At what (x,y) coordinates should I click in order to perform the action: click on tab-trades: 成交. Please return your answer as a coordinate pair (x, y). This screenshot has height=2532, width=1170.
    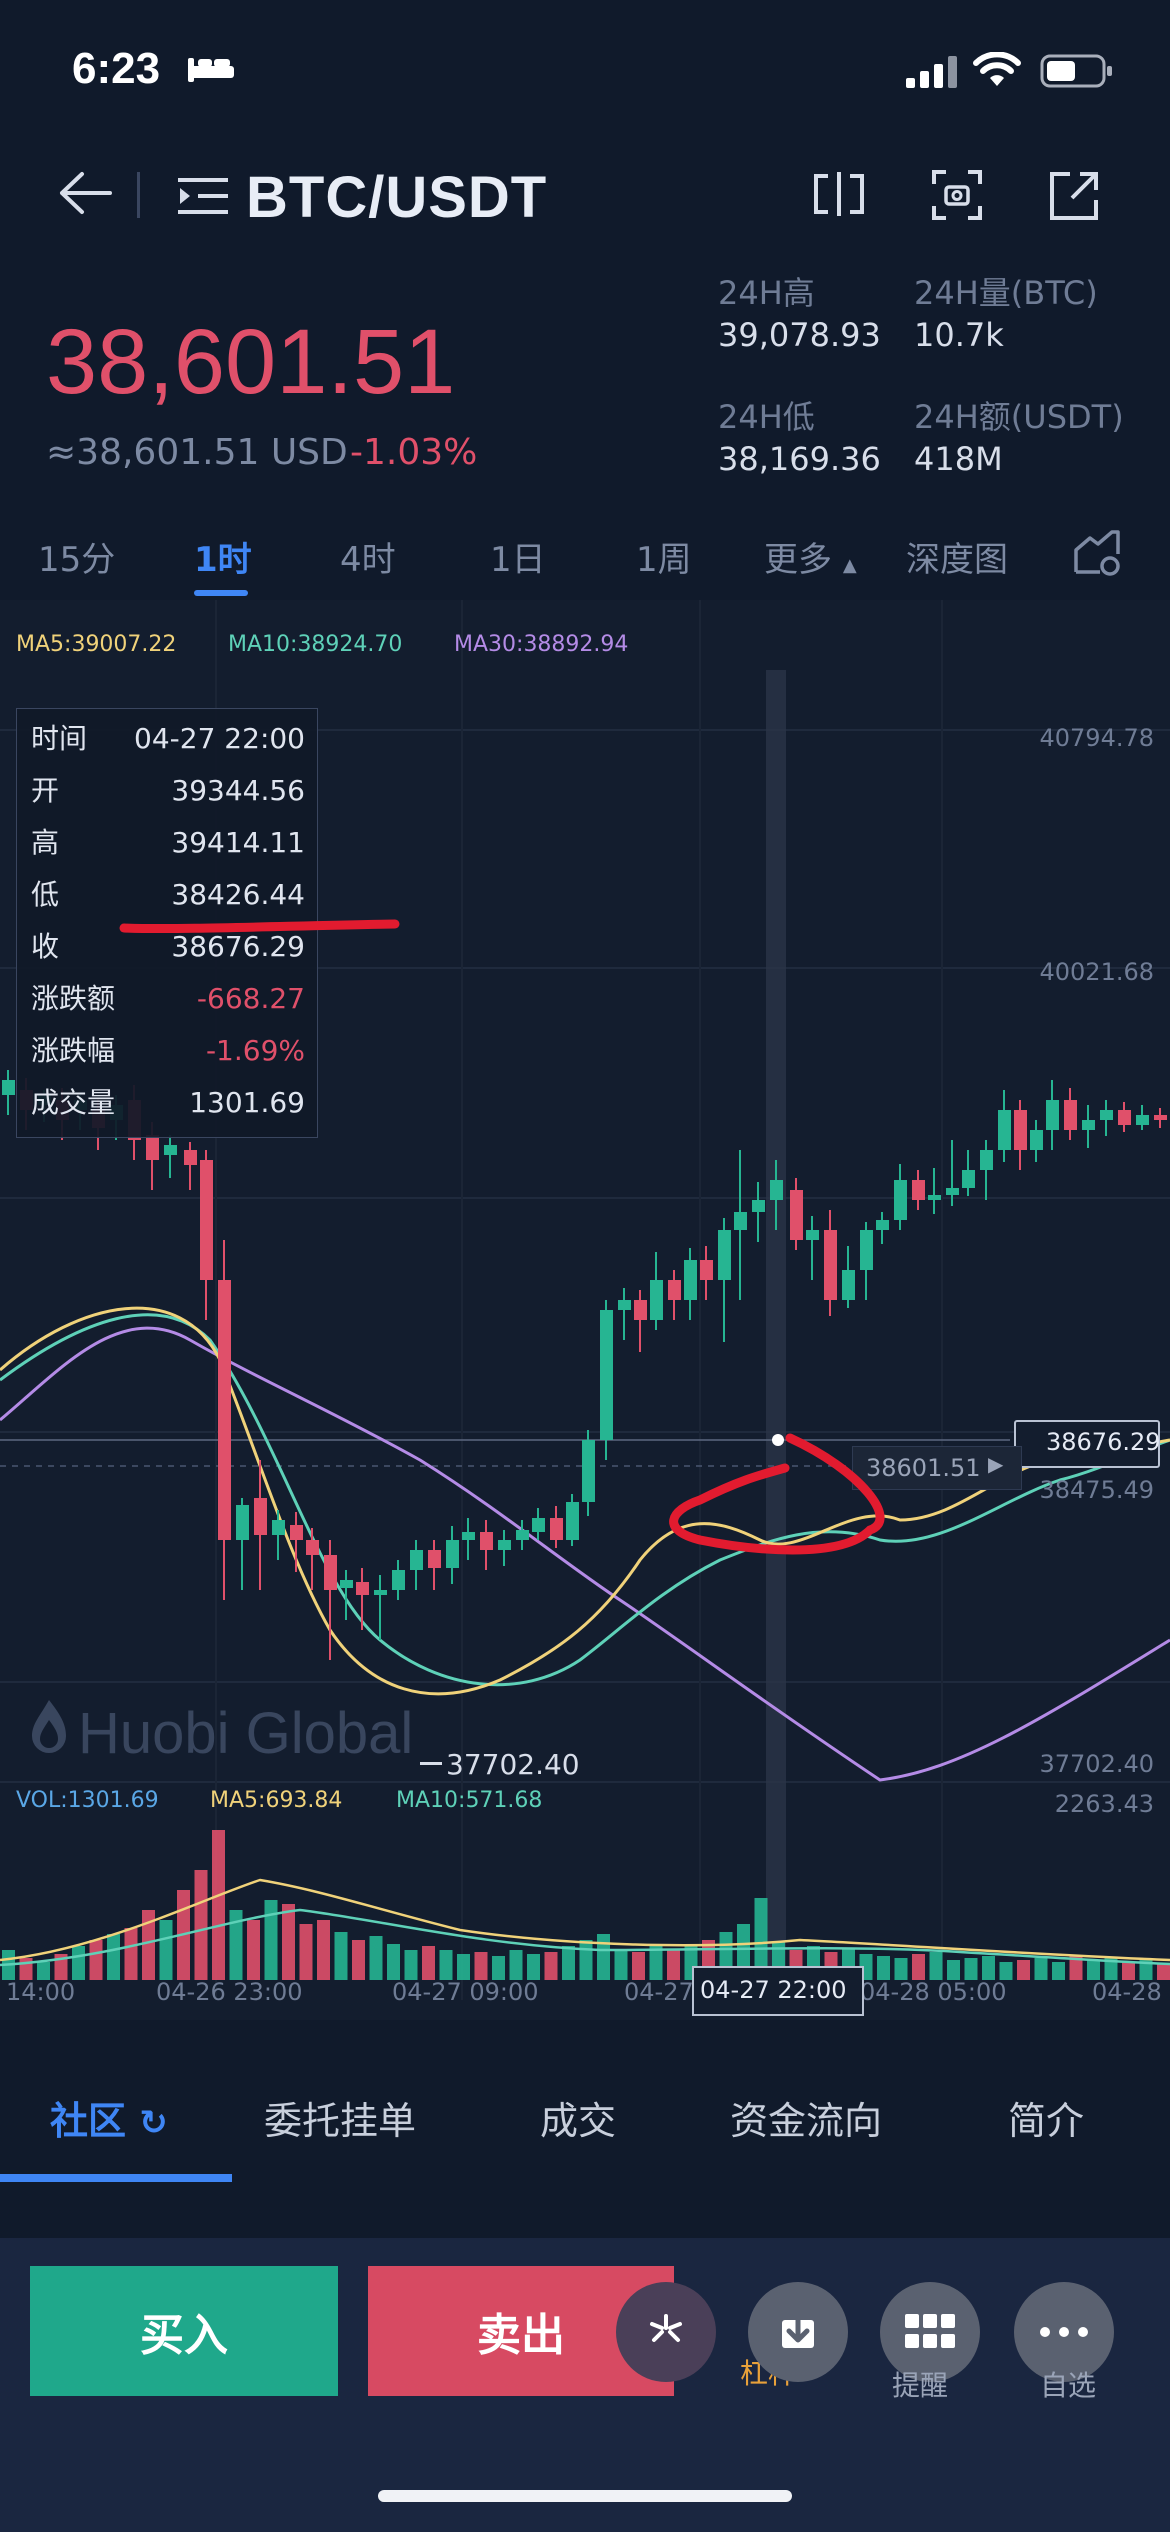
    Looking at the image, I should click on (578, 2117).